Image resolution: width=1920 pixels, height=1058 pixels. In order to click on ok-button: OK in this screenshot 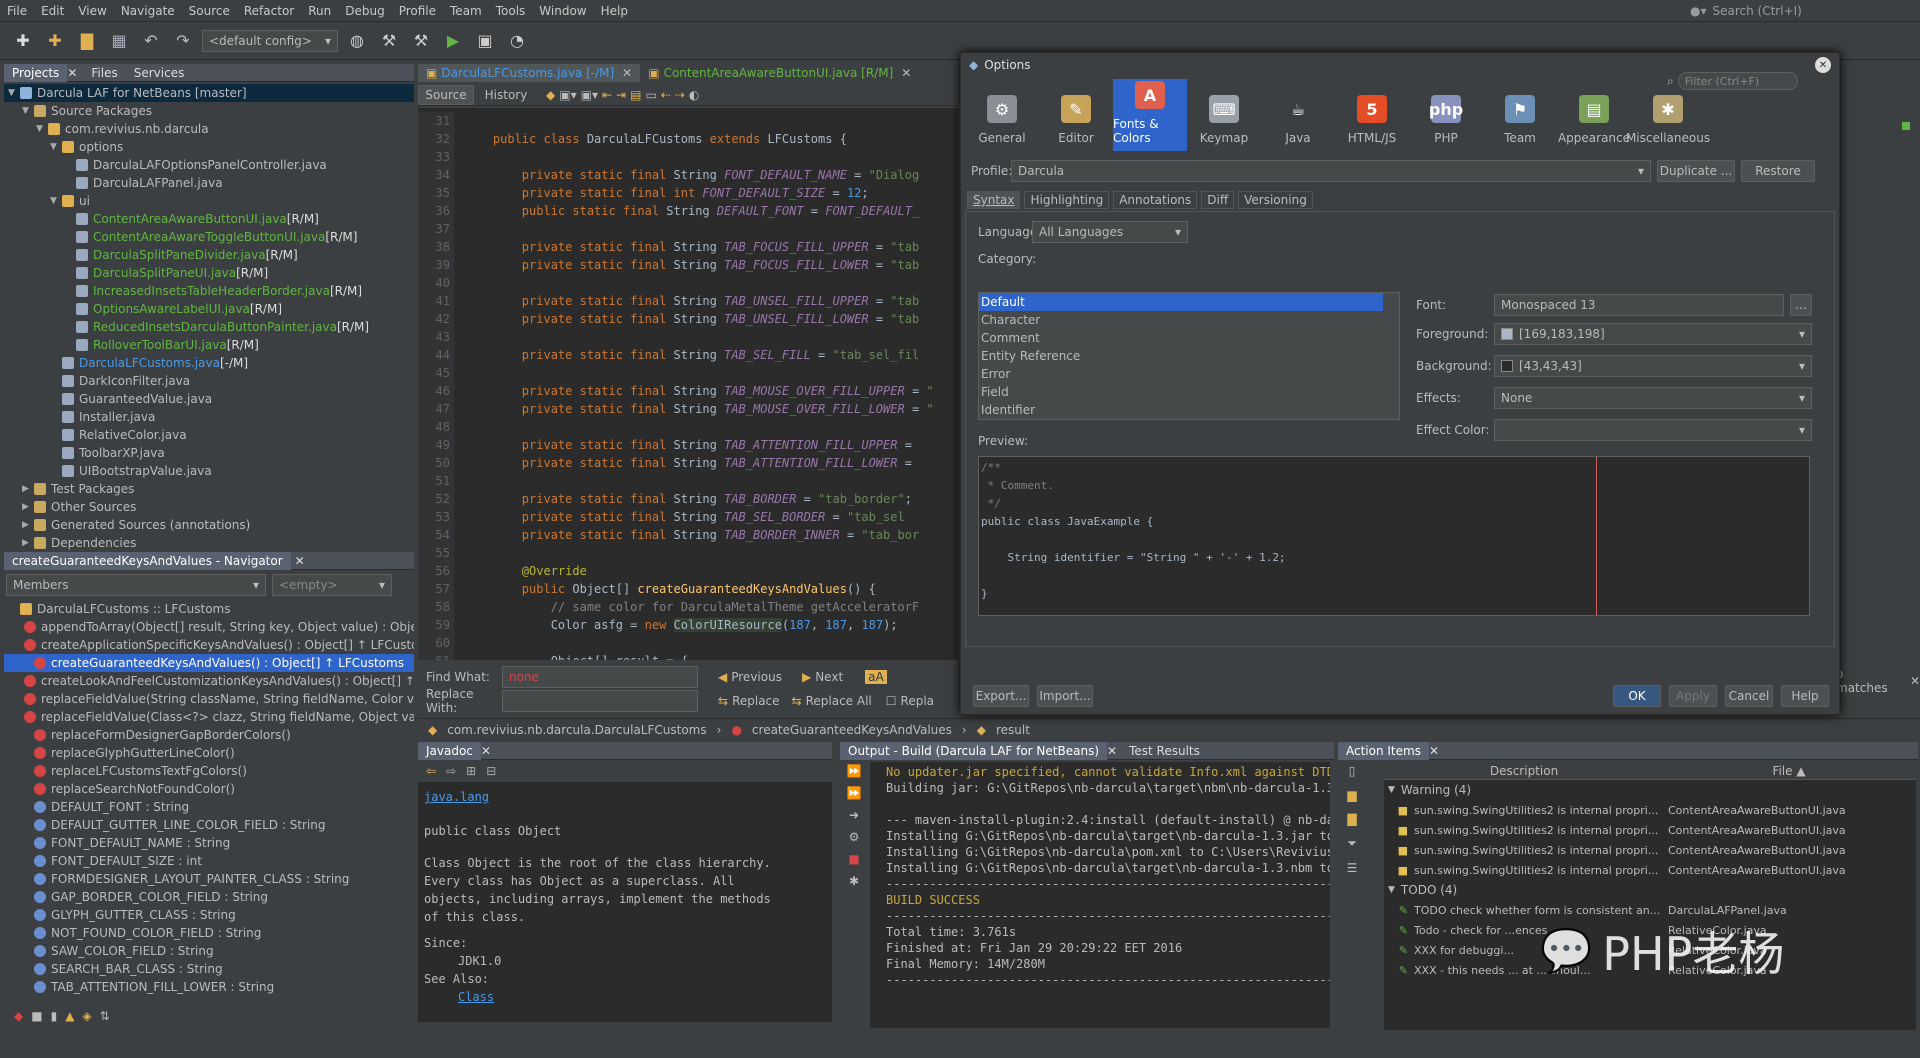, I will do `click(1637, 696)`.